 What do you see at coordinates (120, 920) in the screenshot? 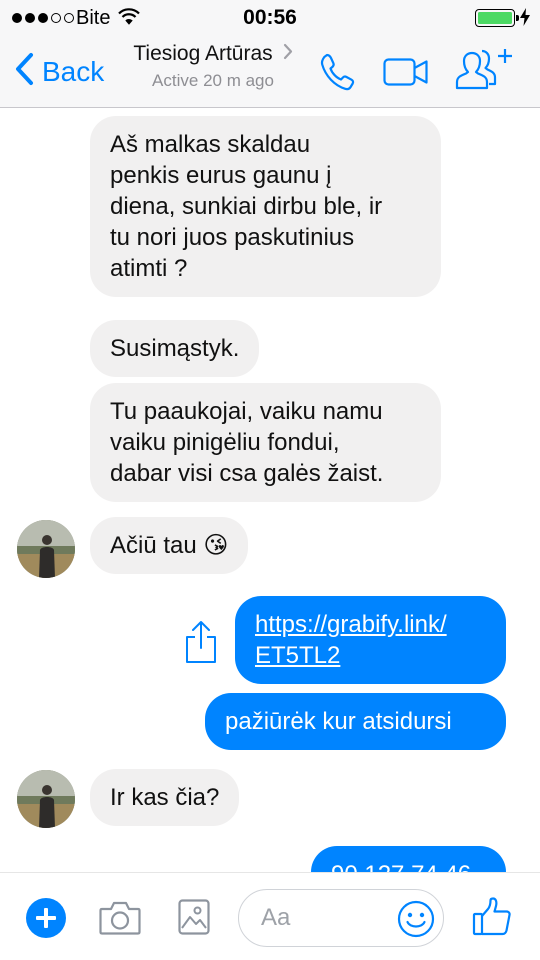
I see `camera-icon` at bounding box center [120, 920].